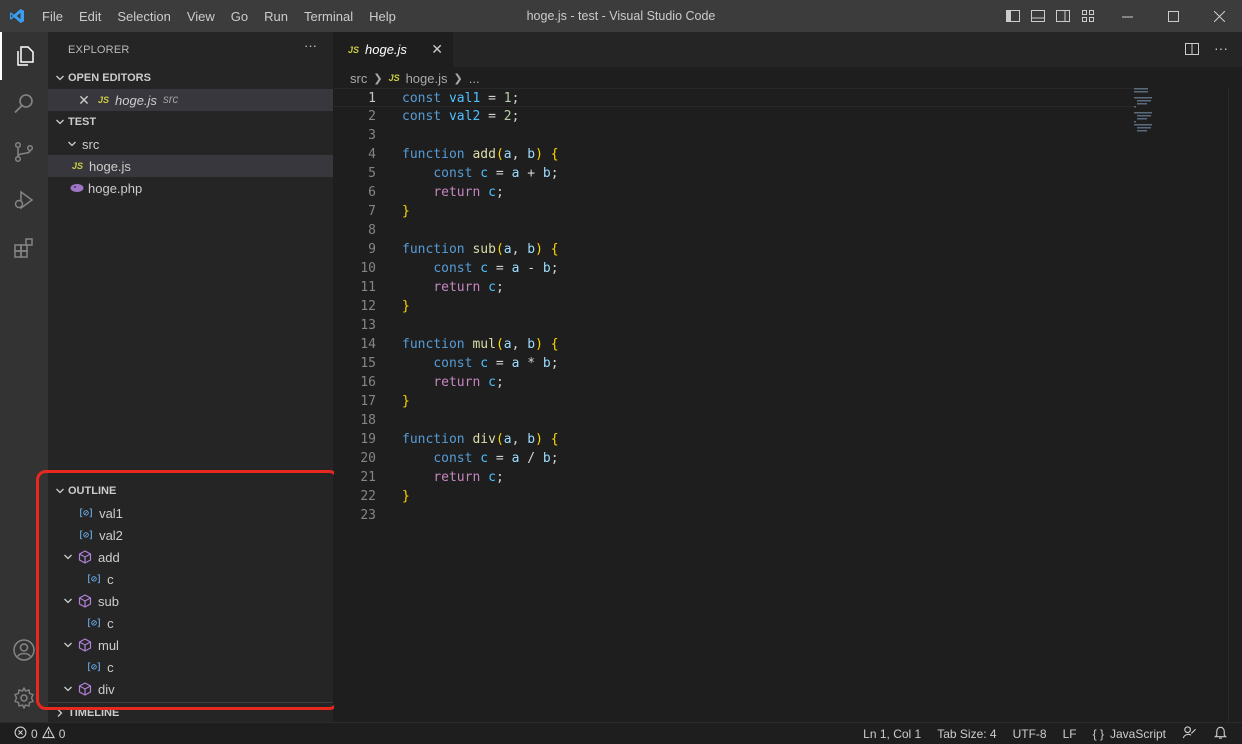  Describe the element at coordinates (143, 16) in the screenshot. I see `menu-selection: Selection` at that location.